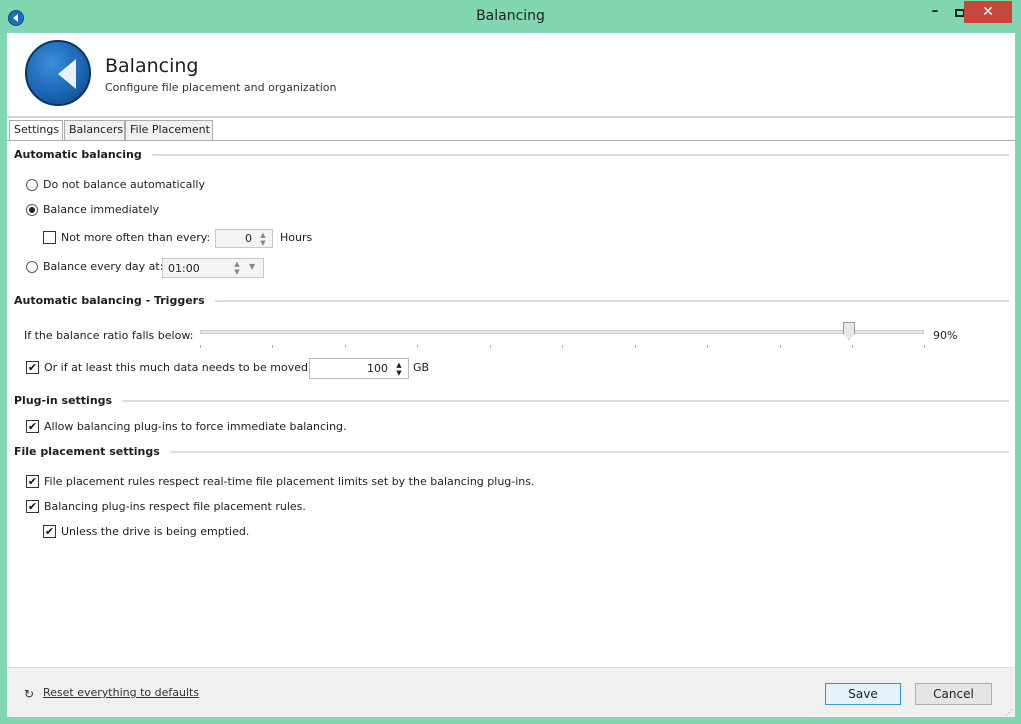 This screenshot has width=1021, height=724. Describe the element at coordinates (511, 117) in the screenshot. I see `header-divider` at that location.